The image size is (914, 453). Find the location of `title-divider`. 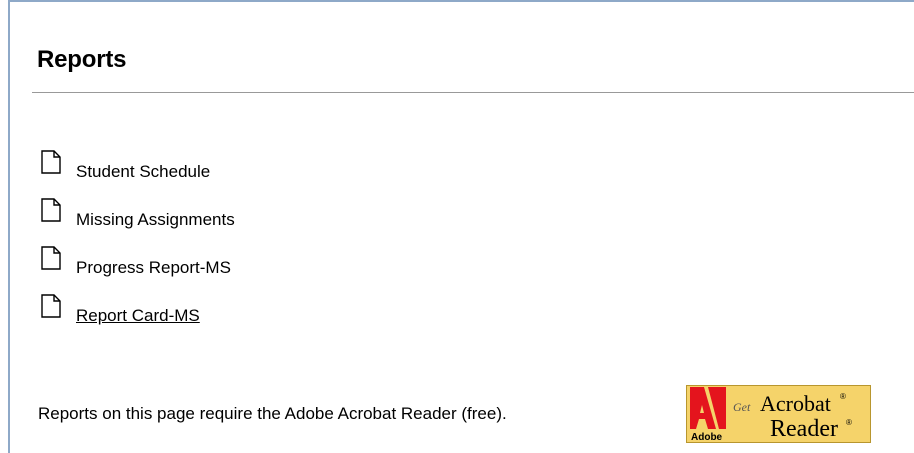

title-divider is located at coordinates (473, 92).